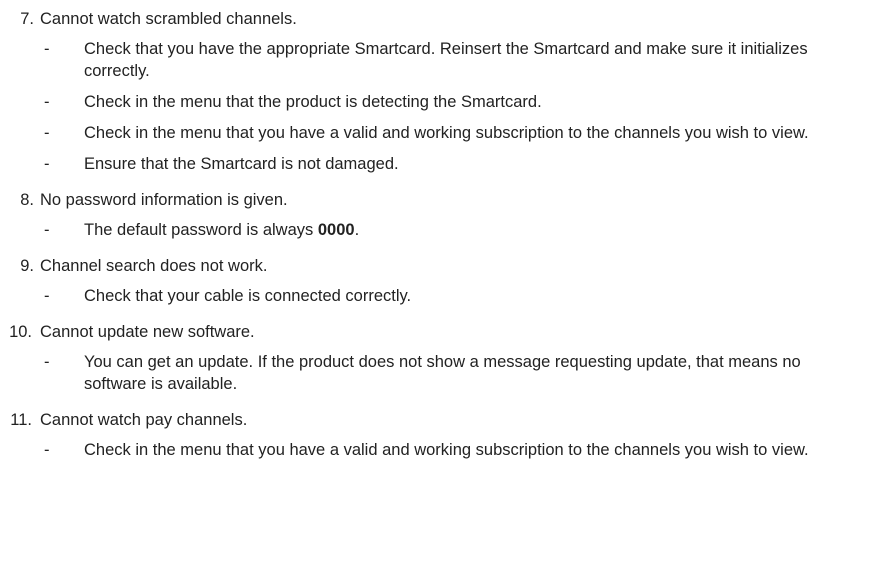 The image size is (869, 576). I want to click on item-heading: 11. Cannot watch pay channels., so click(434, 420).